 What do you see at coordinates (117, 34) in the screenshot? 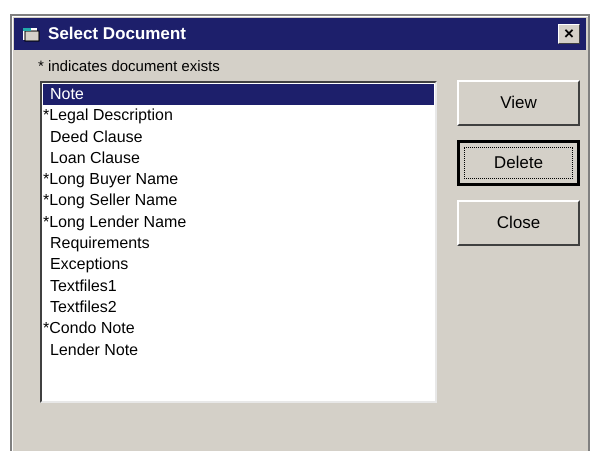
I see `window-title: Select Document` at bounding box center [117, 34].